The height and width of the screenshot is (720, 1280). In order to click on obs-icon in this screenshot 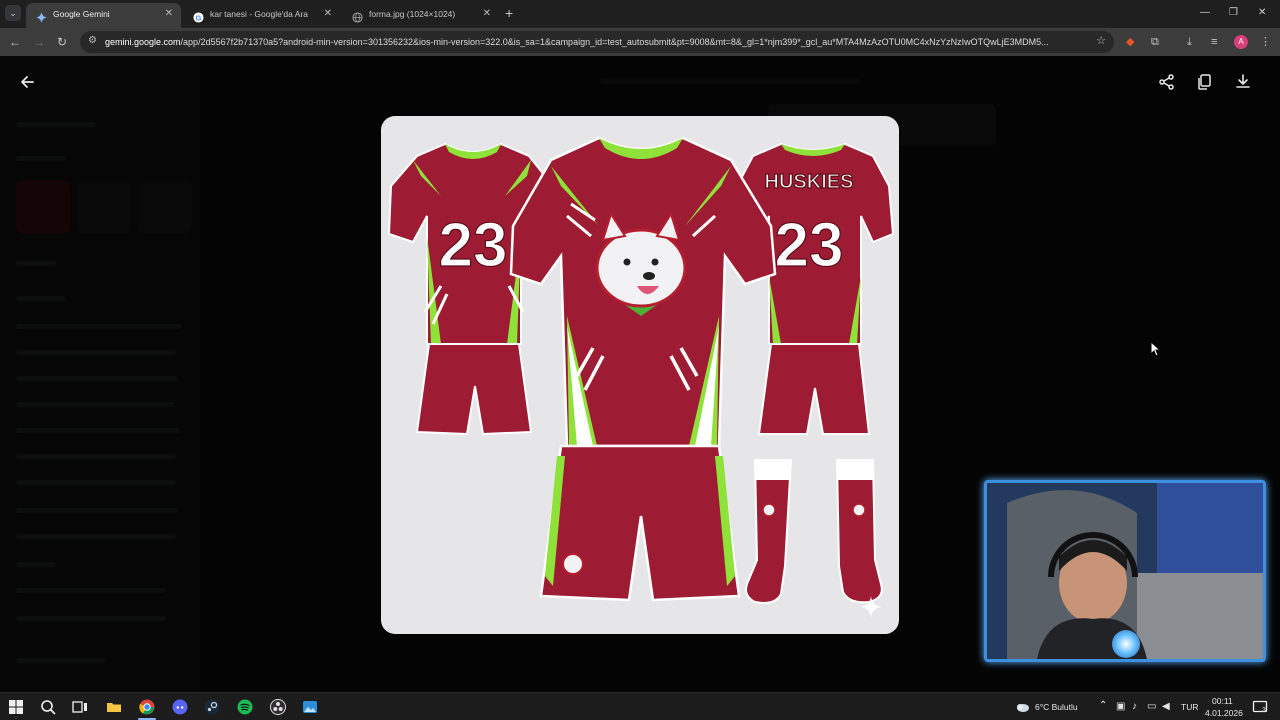, I will do `click(278, 707)`.